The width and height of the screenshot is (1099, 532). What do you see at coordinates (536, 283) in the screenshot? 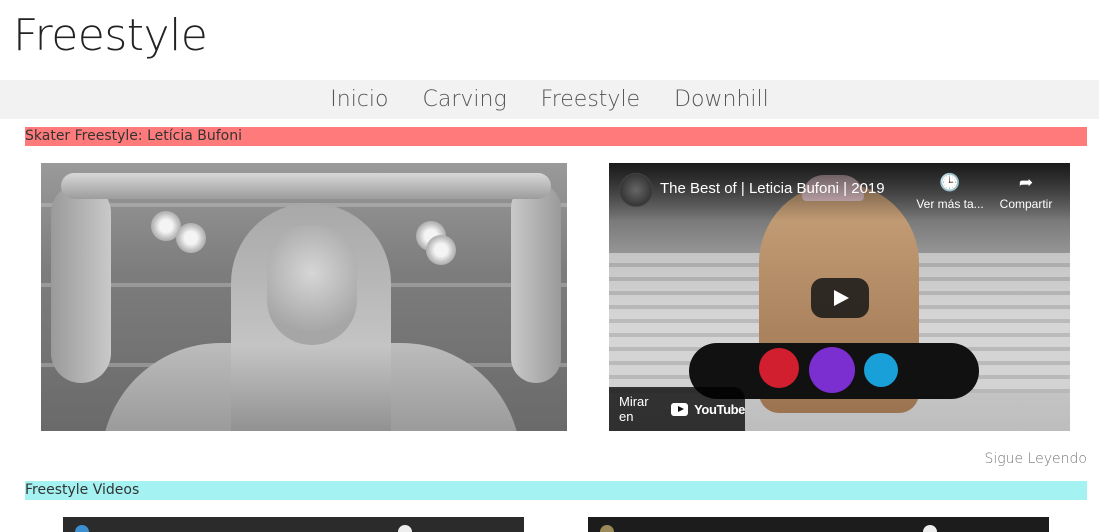
I see `photo-arm-right` at bounding box center [536, 283].